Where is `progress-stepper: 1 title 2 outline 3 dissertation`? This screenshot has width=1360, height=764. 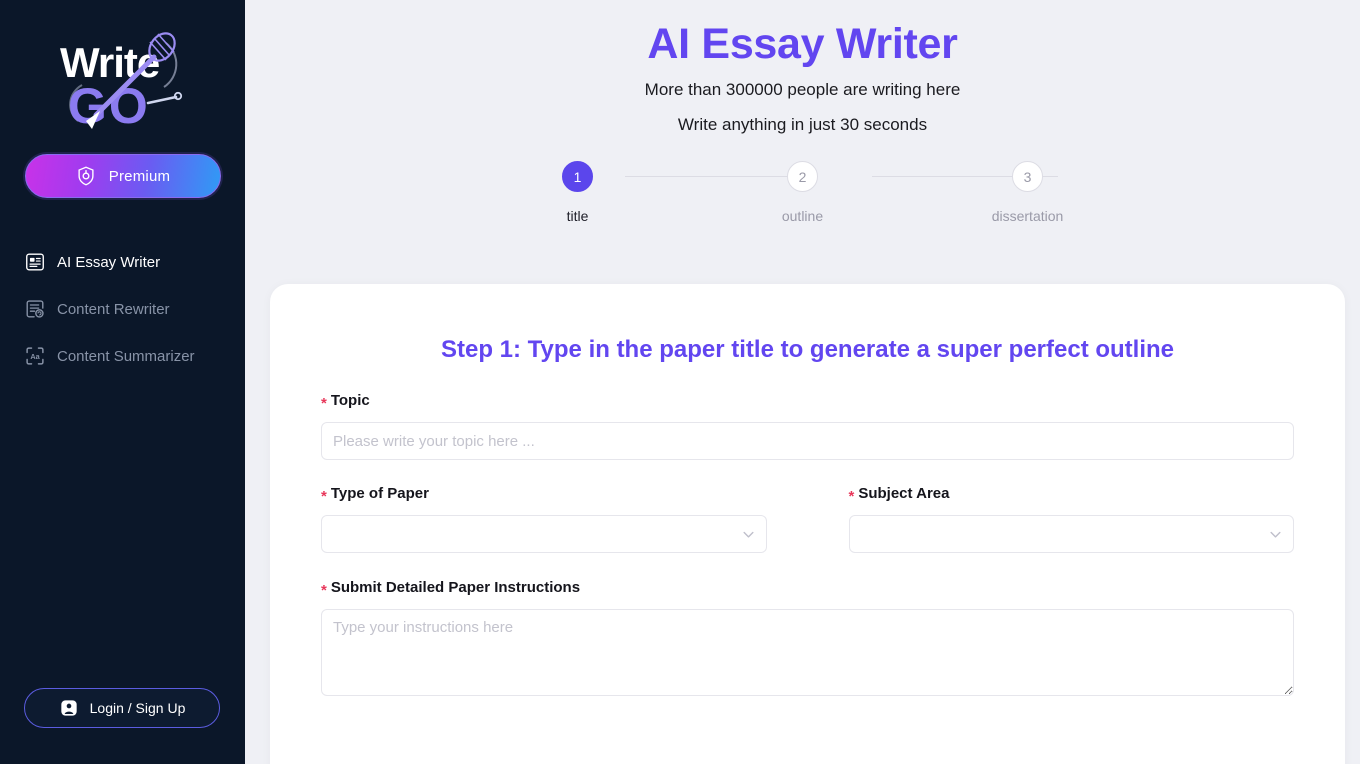
progress-stepper: 1 title 2 outline 3 dissertation is located at coordinates (803, 192).